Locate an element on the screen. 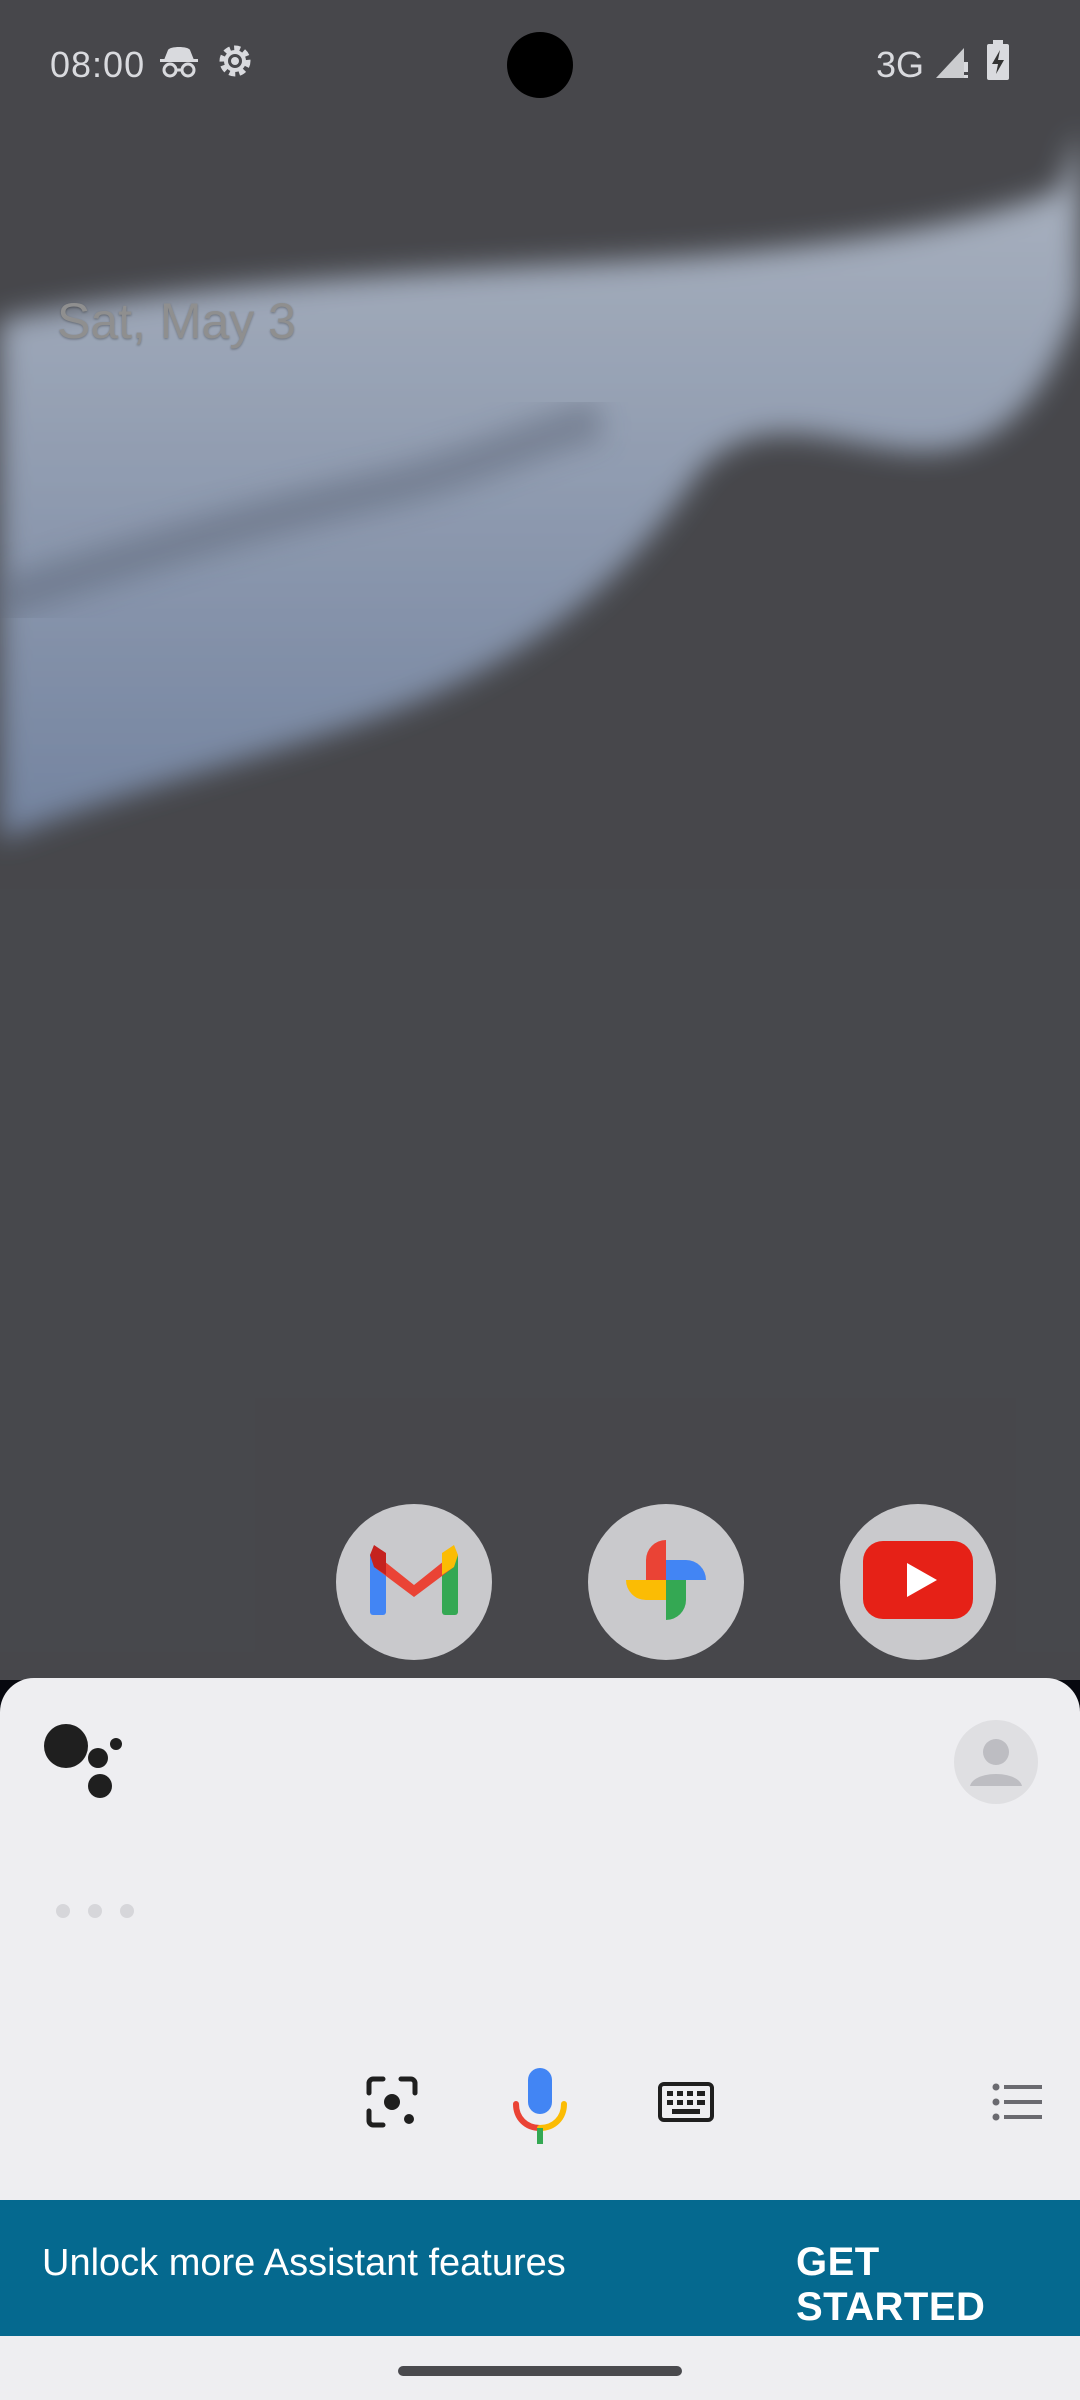 The width and height of the screenshot is (1080, 2400). youtube-icon is located at coordinates (918, 1582).